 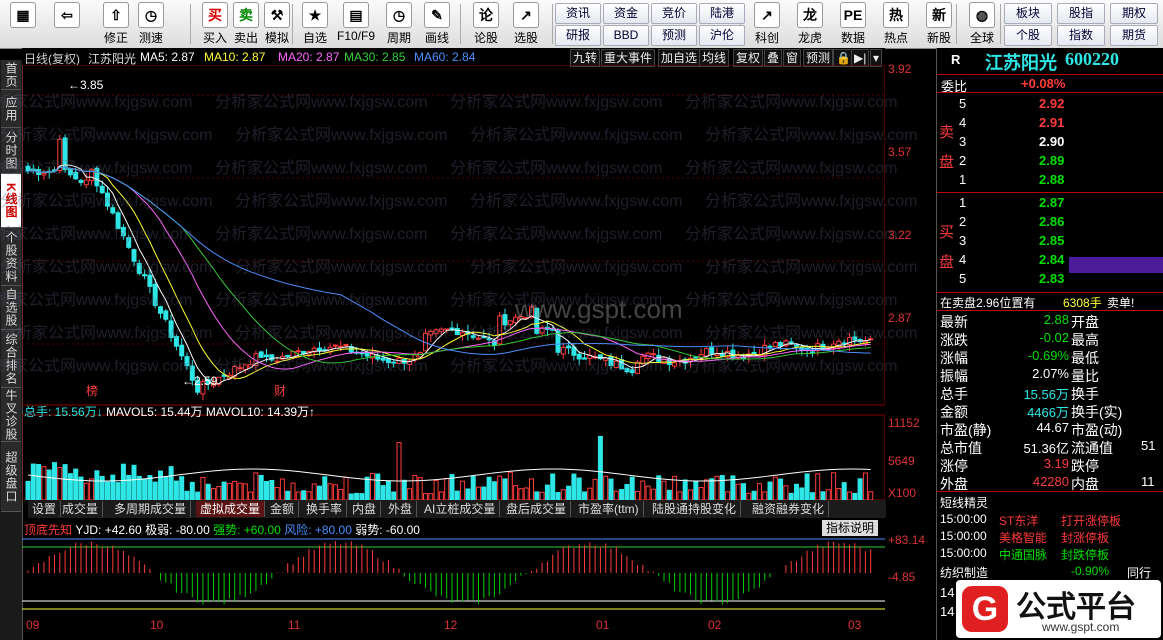 What do you see at coordinates (1048, 355) in the screenshot?
I see `quote-value: -0.69%` at bounding box center [1048, 355].